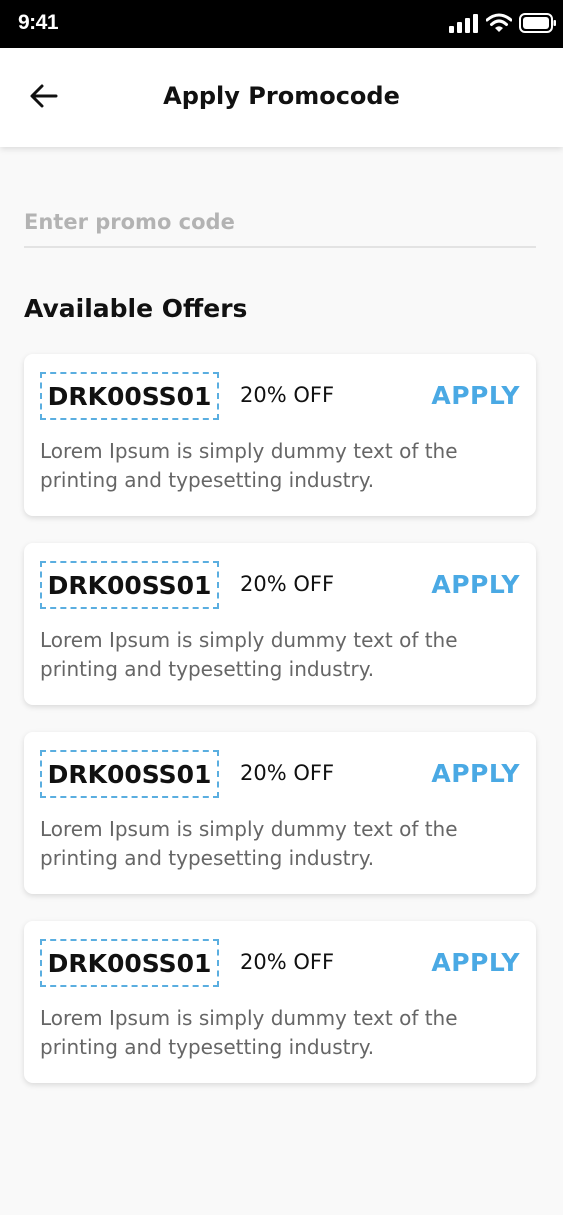 This screenshot has height=1215, width=563. Describe the element at coordinates (38, 22) in the screenshot. I see `status-time: 9:41` at that location.